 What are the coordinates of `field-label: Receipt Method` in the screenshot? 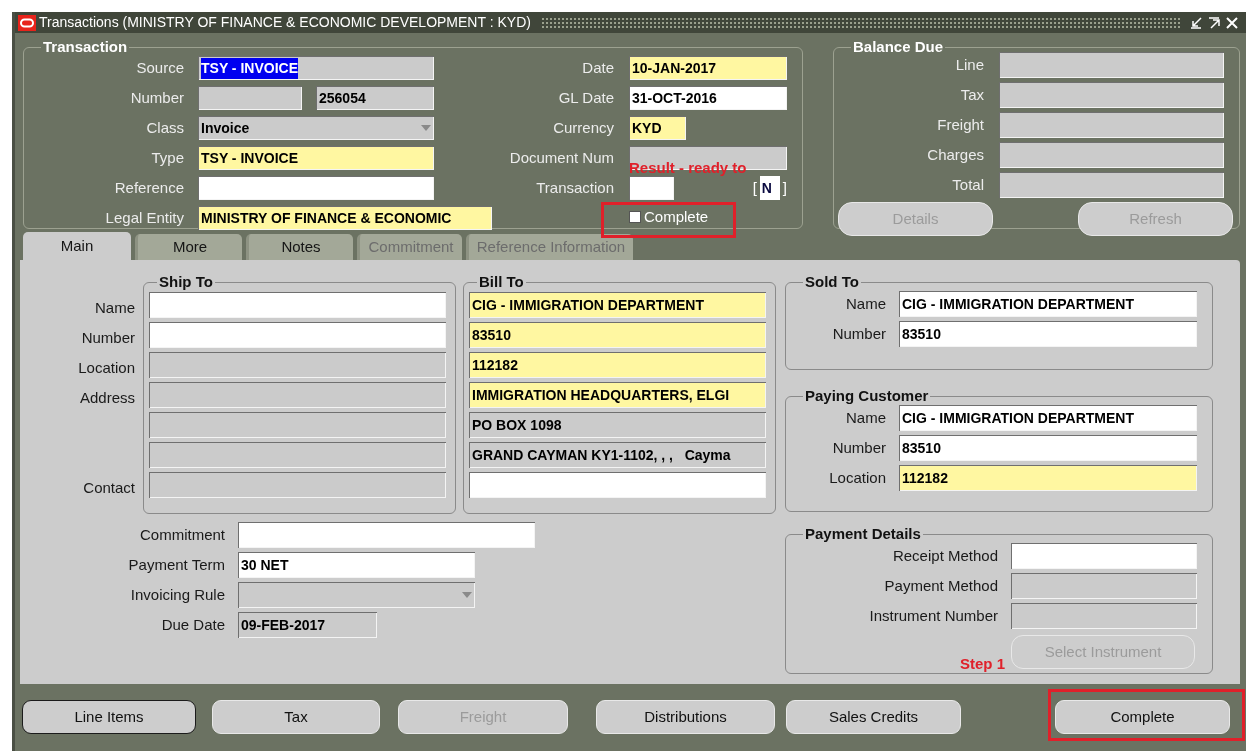 It's located at (945, 555).